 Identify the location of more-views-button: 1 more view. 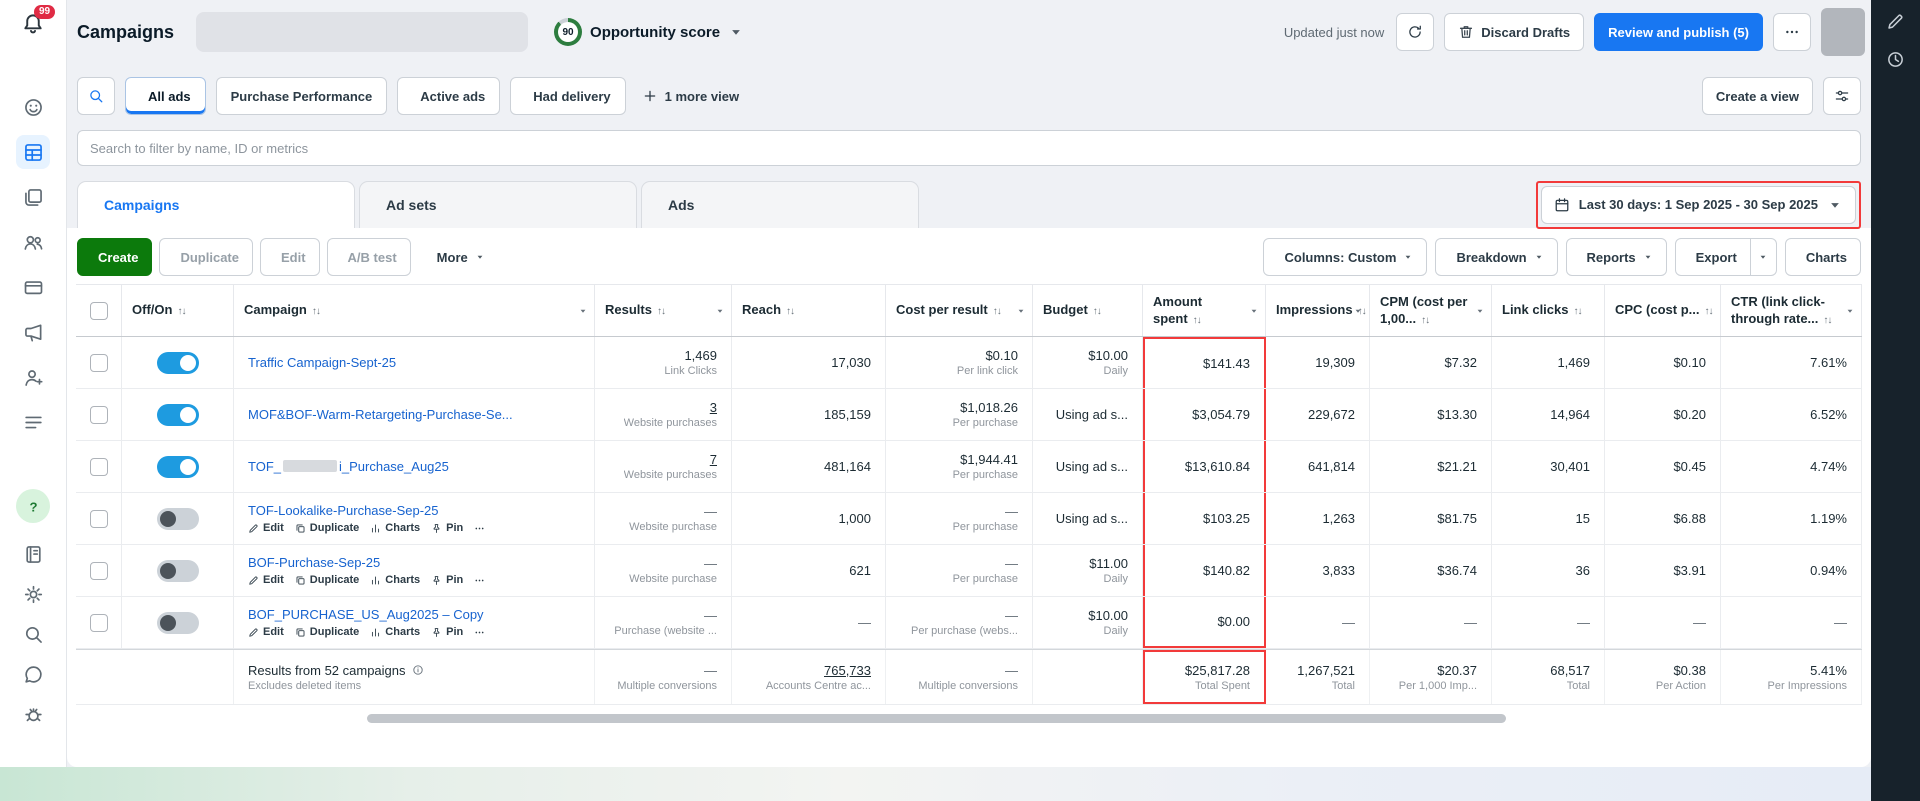
(690, 96).